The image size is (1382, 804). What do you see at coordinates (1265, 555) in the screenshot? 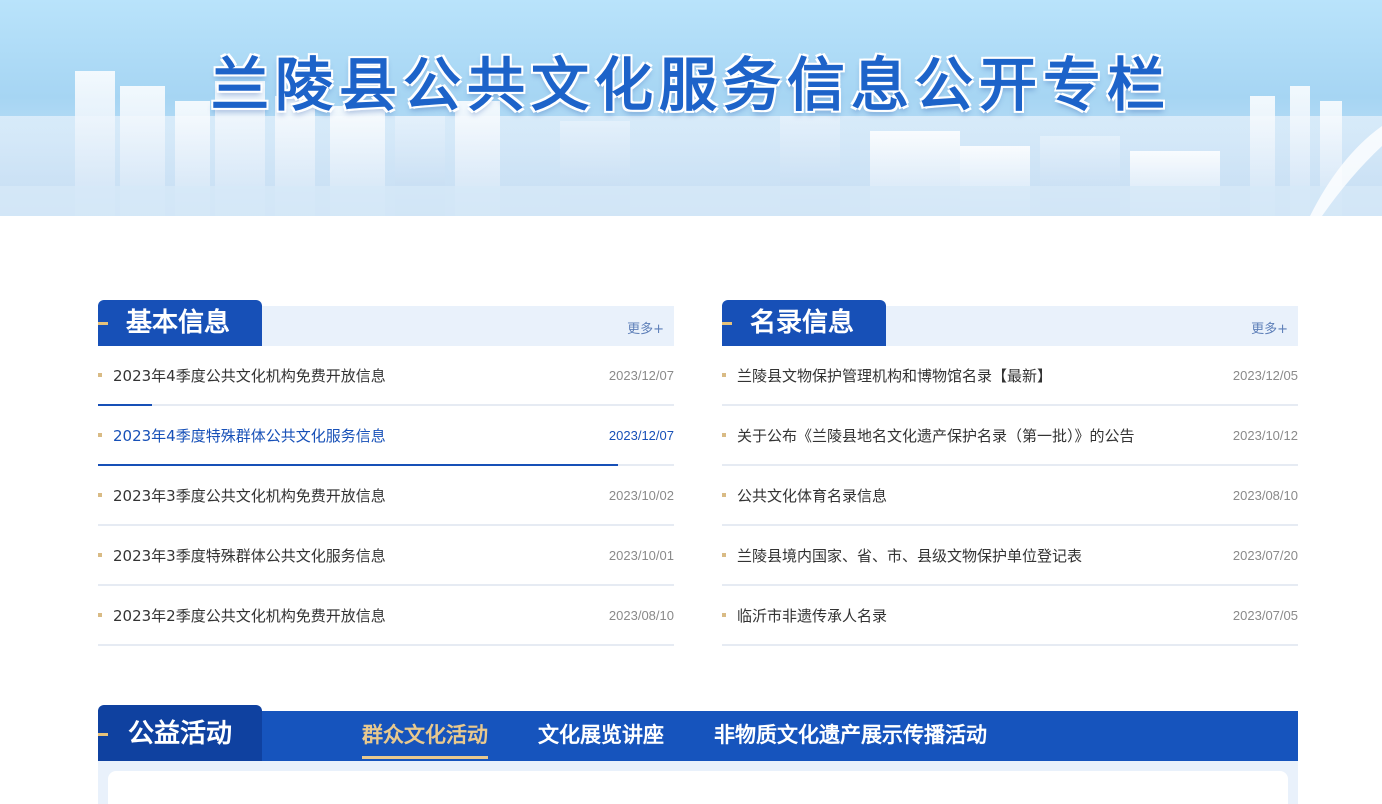
I see `item-date: 2023/07/20` at bounding box center [1265, 555].